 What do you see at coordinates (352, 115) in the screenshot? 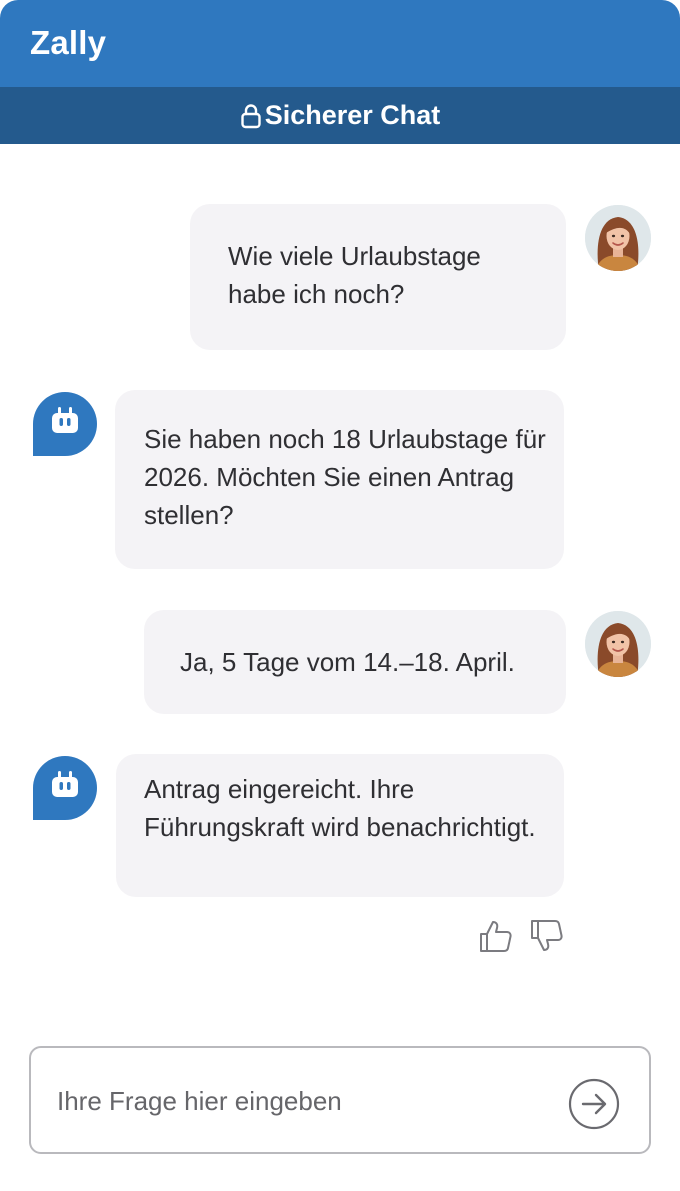
I see `secure-chat-label: Sicherer Chat` at bounding box center [352, 115].